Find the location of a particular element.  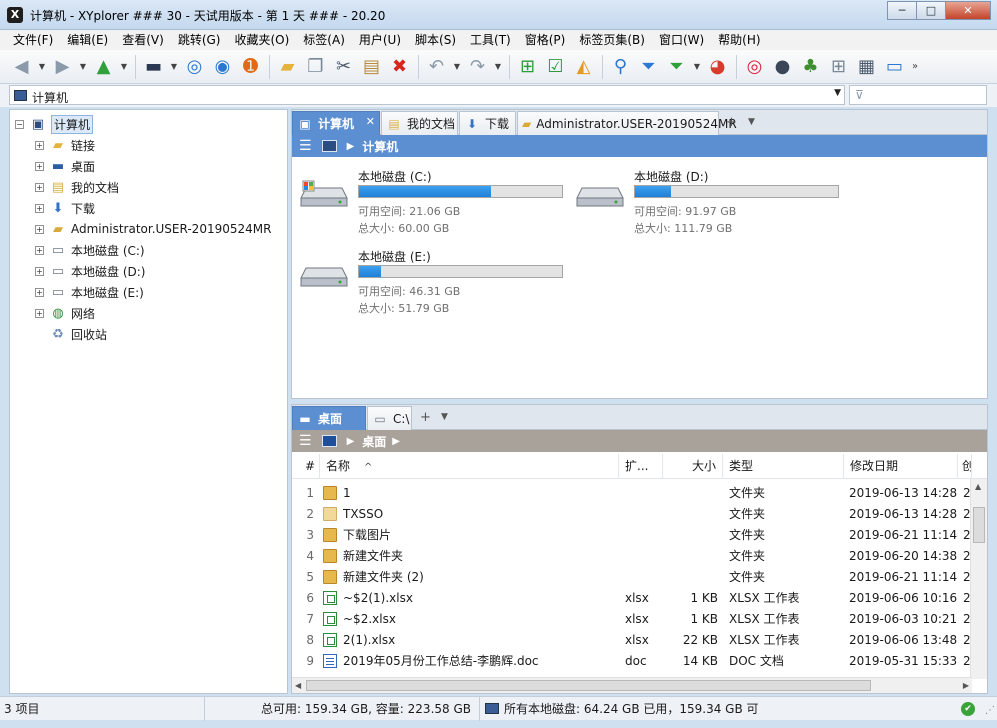

address-dropdown-icon: ▼ is located at coordinates (837, 93).